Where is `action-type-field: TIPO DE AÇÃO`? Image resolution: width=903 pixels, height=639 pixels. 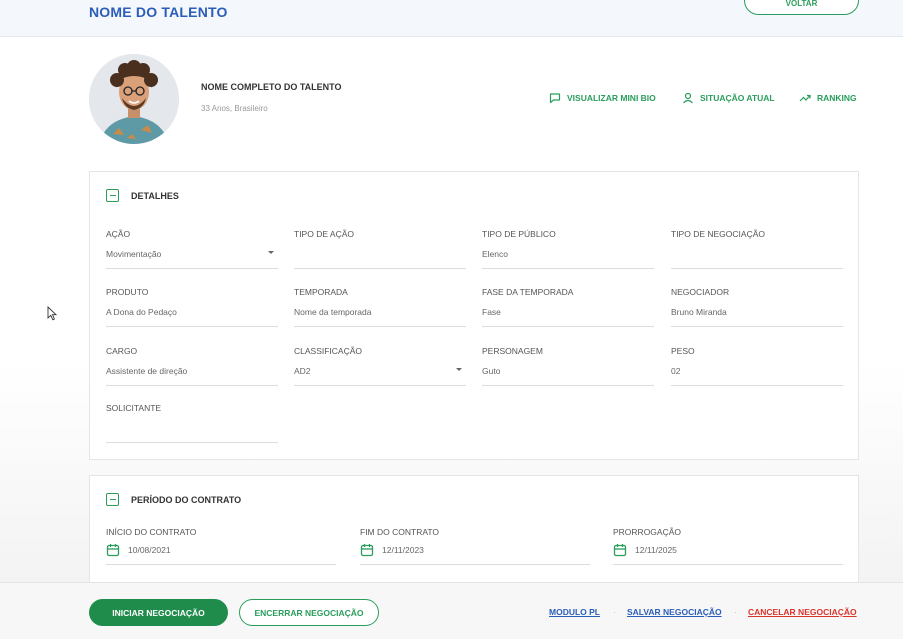 action-type-field: TIPO DE AÇÃO is located at coordinates (380, 249).